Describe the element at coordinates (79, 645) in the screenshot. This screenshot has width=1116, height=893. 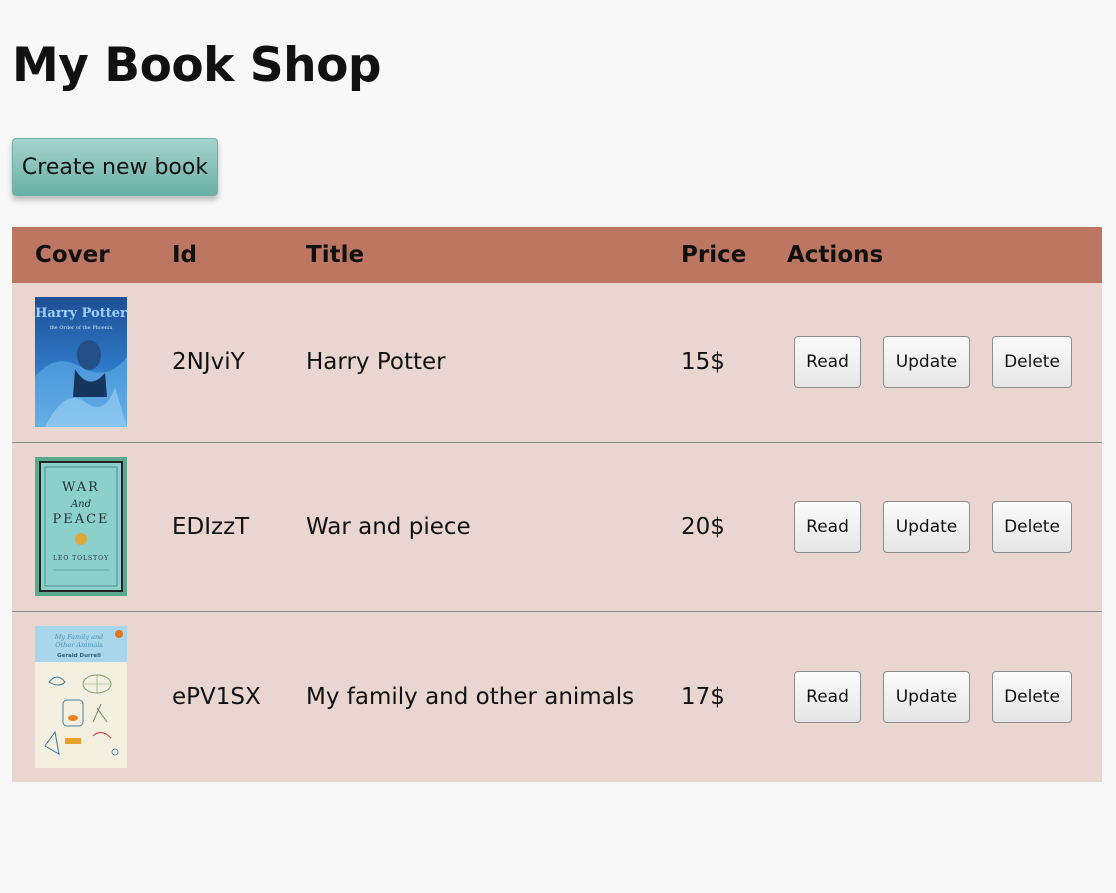
I see `cover-title-line2: Other Animals` at that location.